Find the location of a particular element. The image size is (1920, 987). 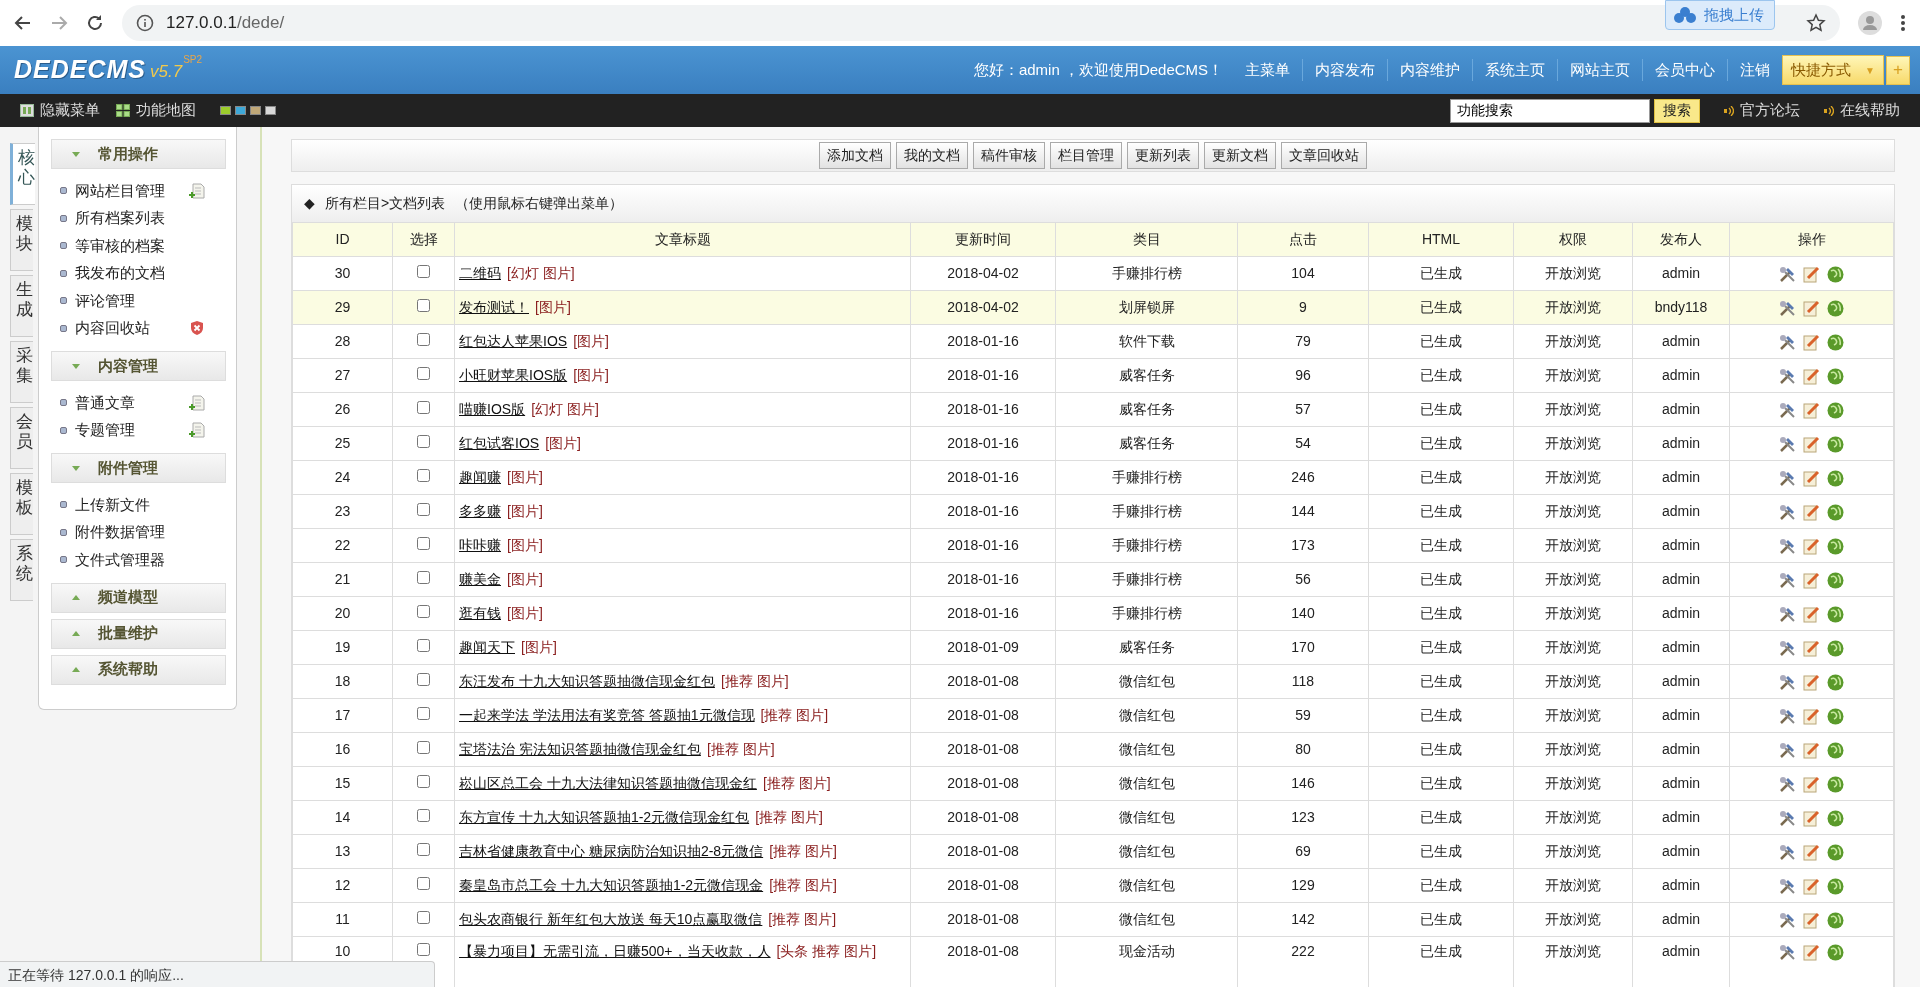

menu-item: 评论管理 is located at coordinates (128, 300).